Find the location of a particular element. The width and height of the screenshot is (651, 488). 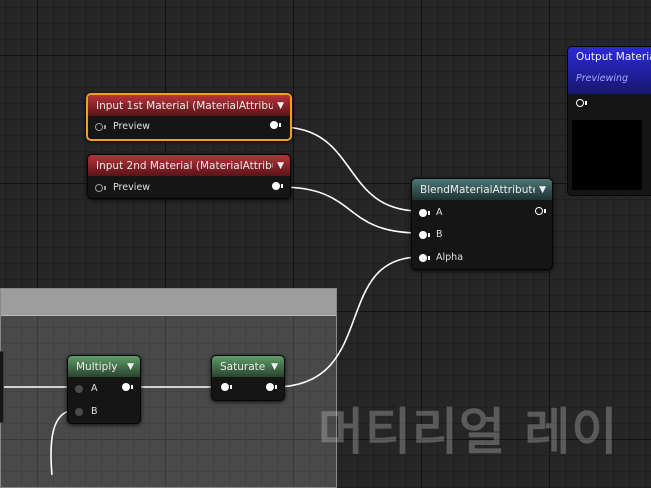

blend-title: BlendMaterialAttributes is located at coordinates (478, 189).